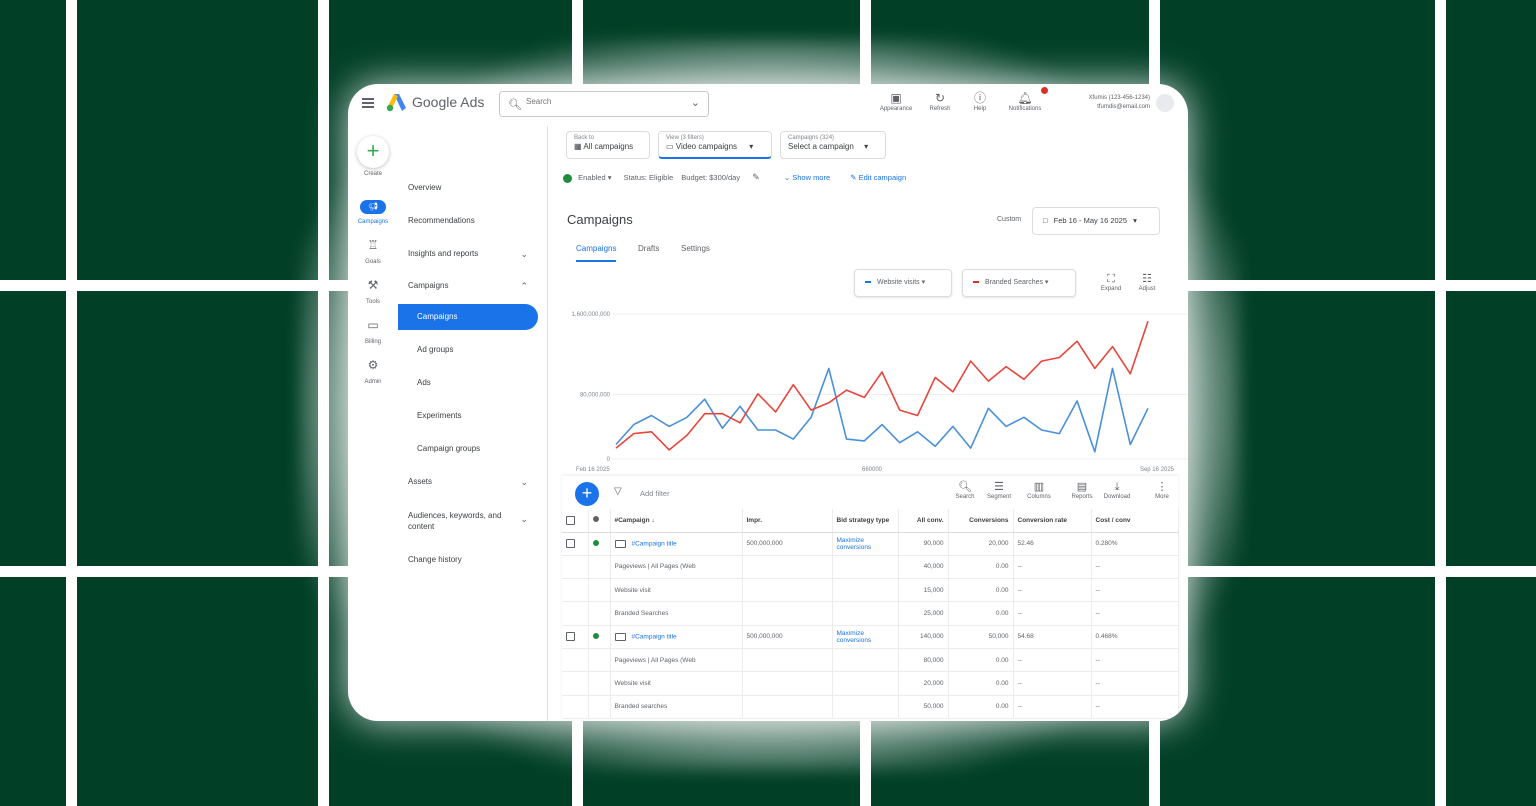 The height and width of the screenshot is (806, 1536). What do you see at coordinates (695, 102) in the screenshot?
I see `chevron-down-icon: ⌄` at bounding box center [695, 102].